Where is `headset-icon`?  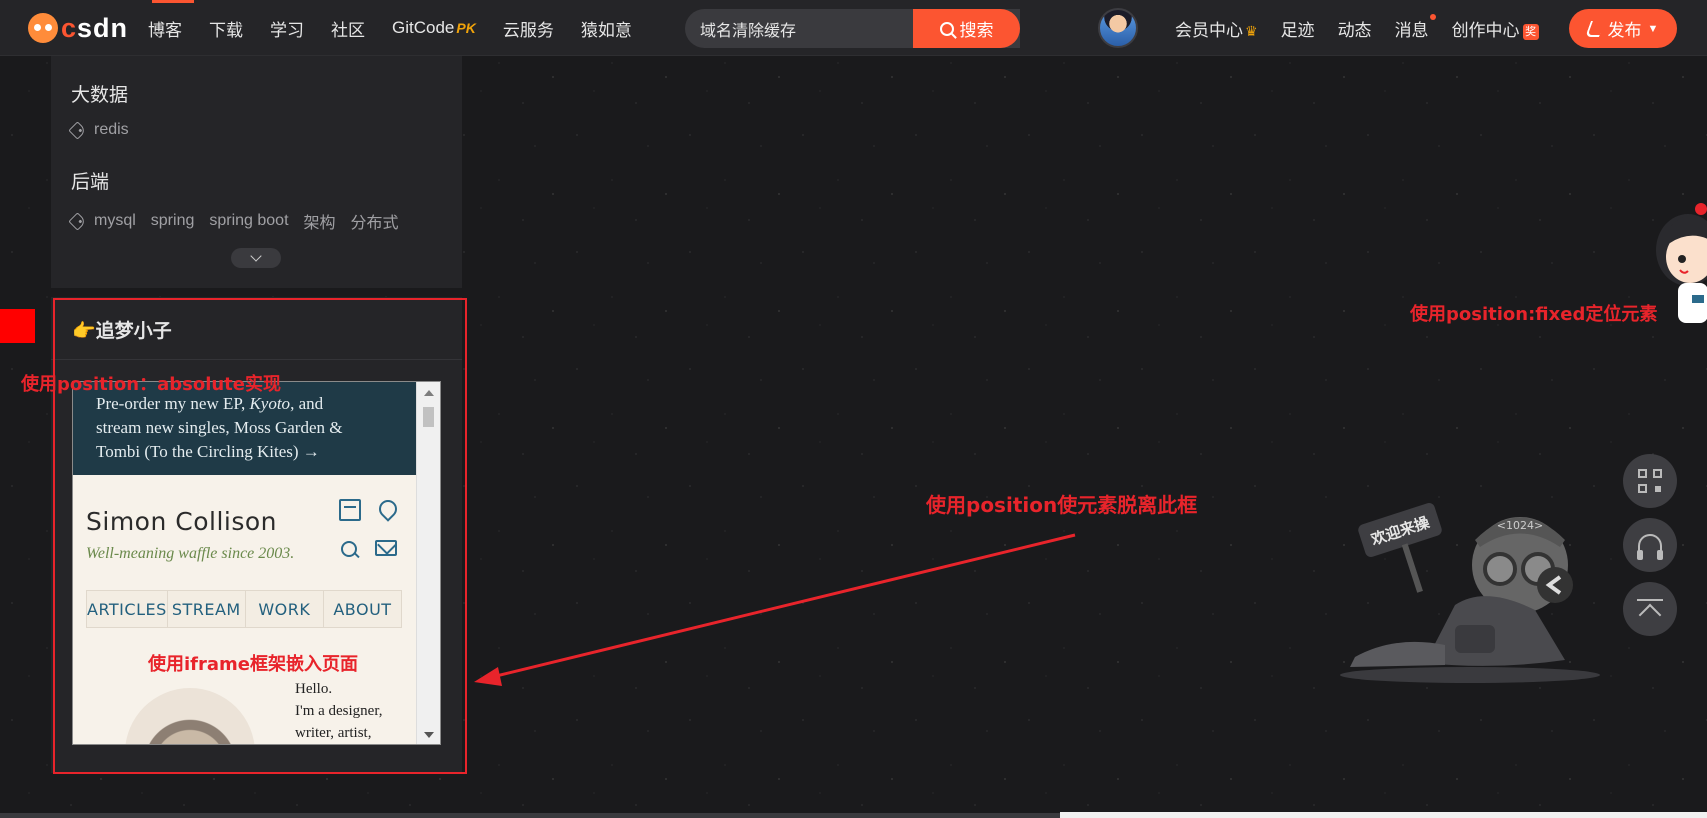
headset-icon is located at coordinates (1650, 547).